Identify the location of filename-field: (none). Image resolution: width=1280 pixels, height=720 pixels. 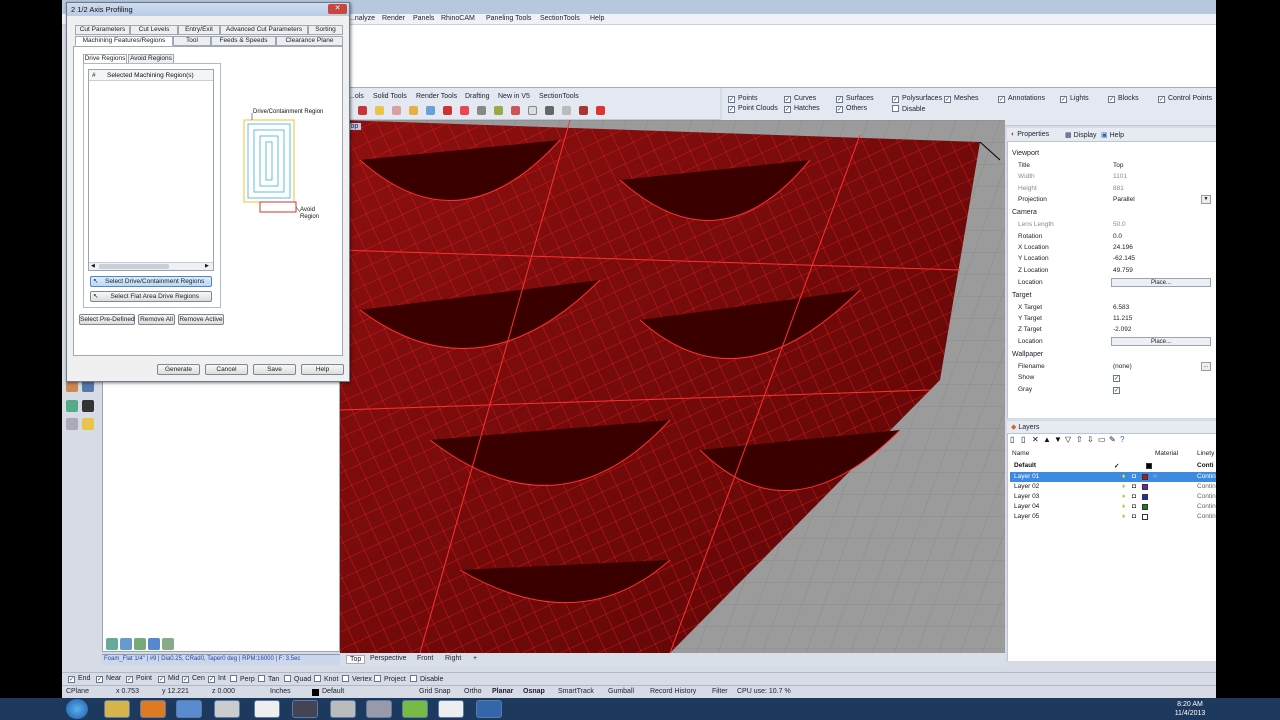
(1122, 366).